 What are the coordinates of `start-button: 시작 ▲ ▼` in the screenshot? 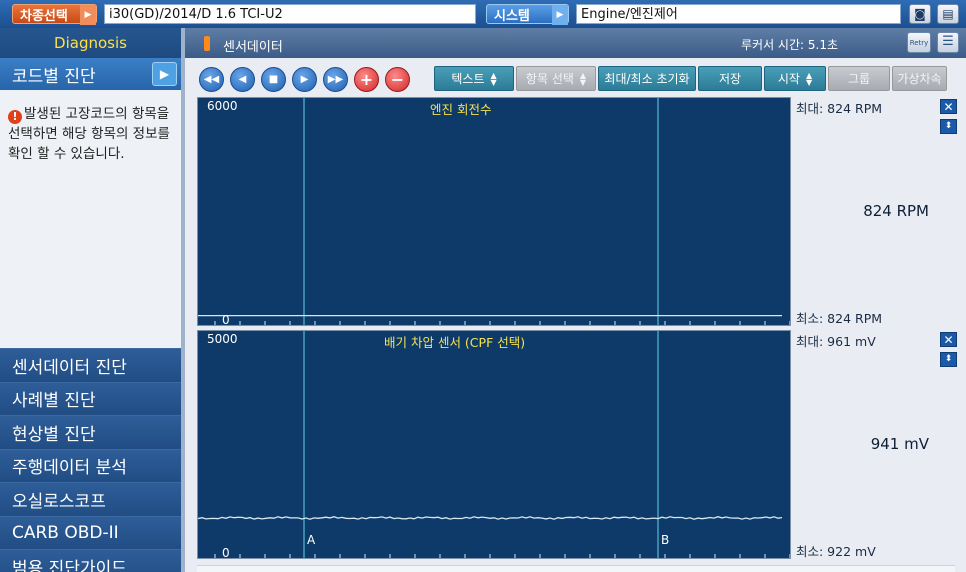 It's located at (795, 78).